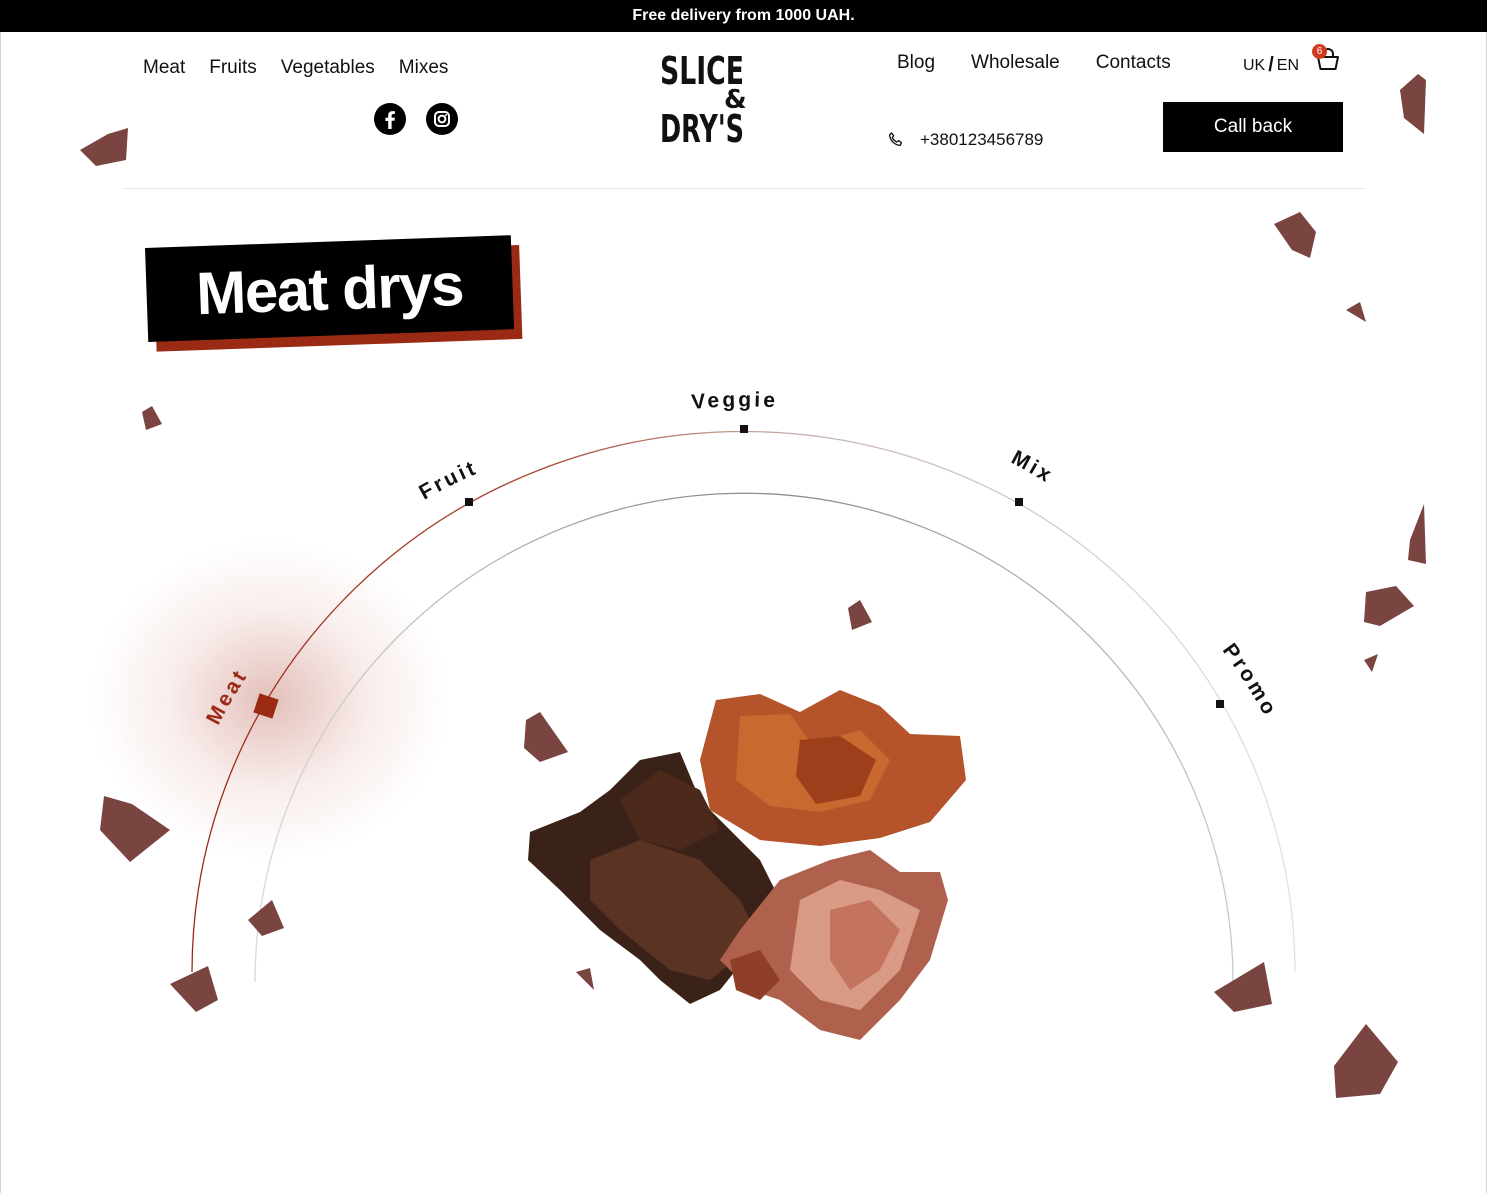 The width and height of the screenshot is (1487, 1193). I want to click on category-promo: Promo, so click(1250, 680).